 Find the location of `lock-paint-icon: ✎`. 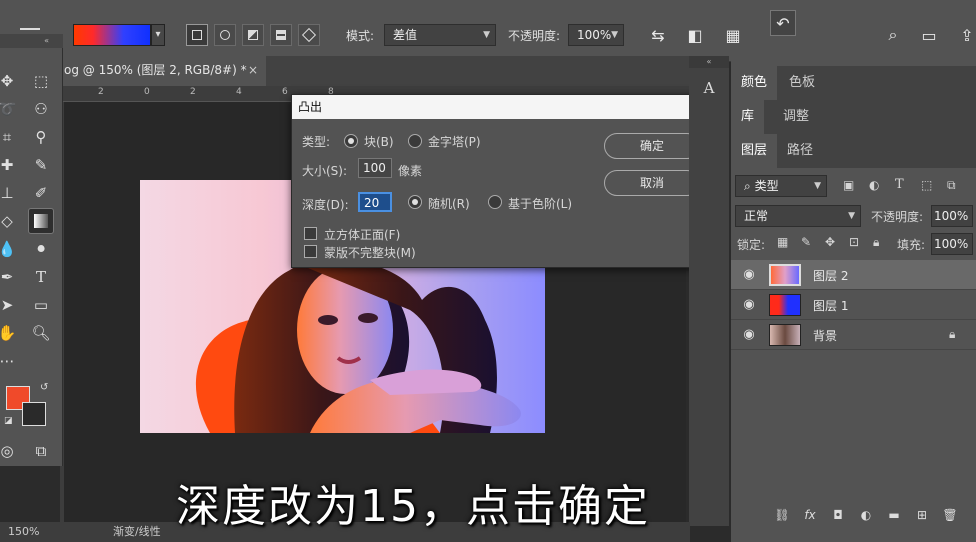

lock-paint-icon: ✎ is located at coordinates (806, 242).